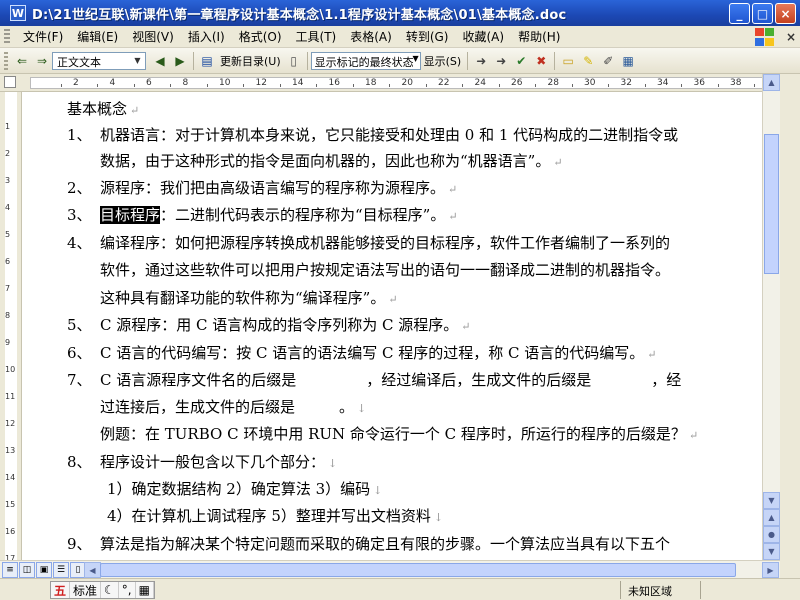 The width and height of the screenshot is (800, 600). What do you see at coordinates (180, 61) in the screenshot?
I see `move-right-icon: ▶` at bounding box center [180, 61].